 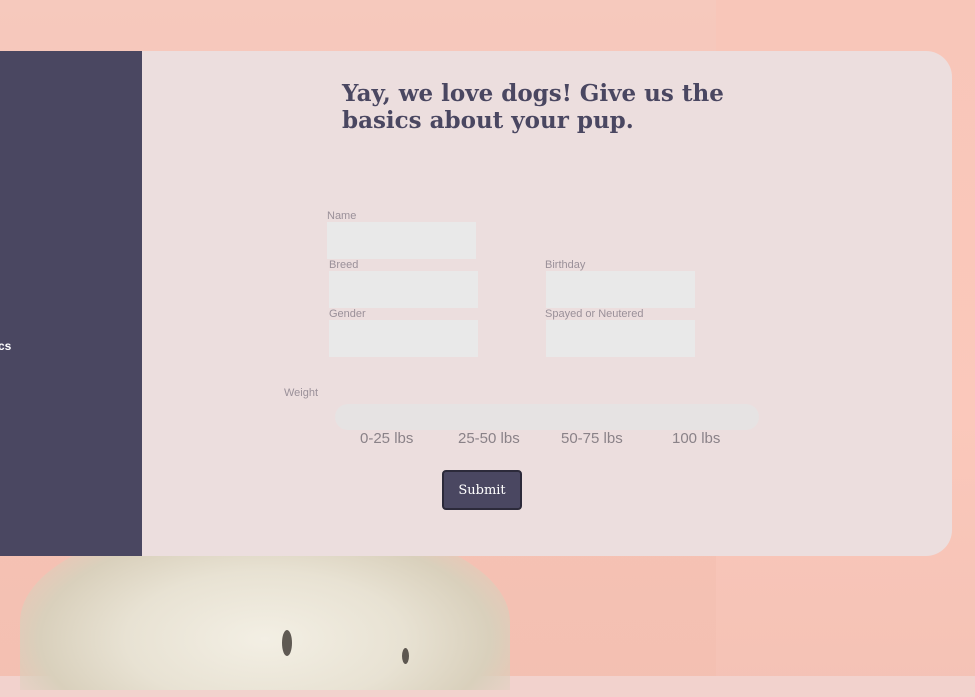 I want to click on gender-label: Gender, so click(x=347, y=314).